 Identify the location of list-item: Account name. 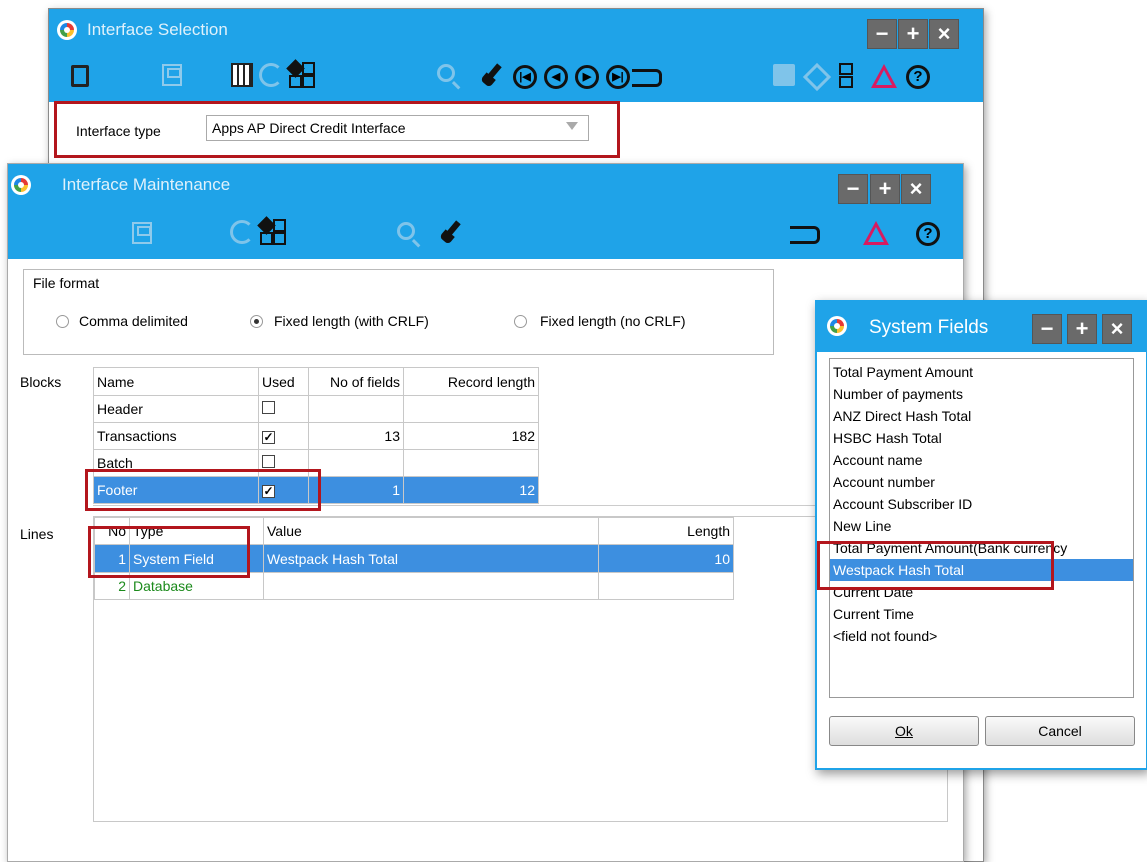
(981, 460).